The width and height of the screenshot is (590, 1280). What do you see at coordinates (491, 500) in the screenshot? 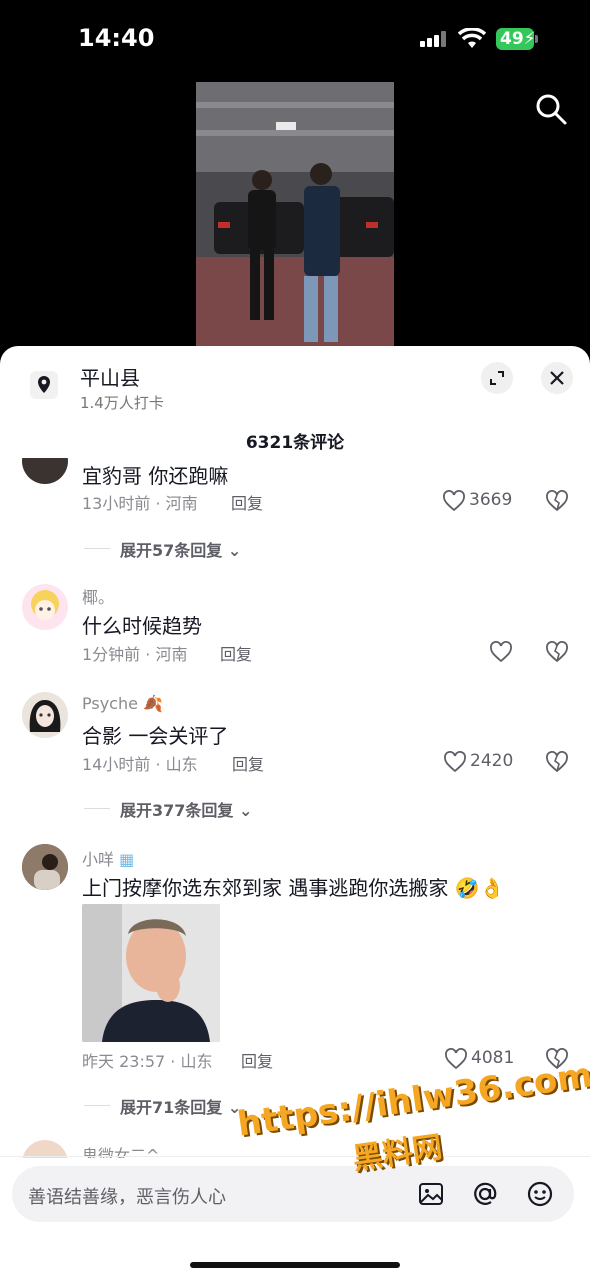
I see `like-count: 3669` at bounding box center [491, 500].